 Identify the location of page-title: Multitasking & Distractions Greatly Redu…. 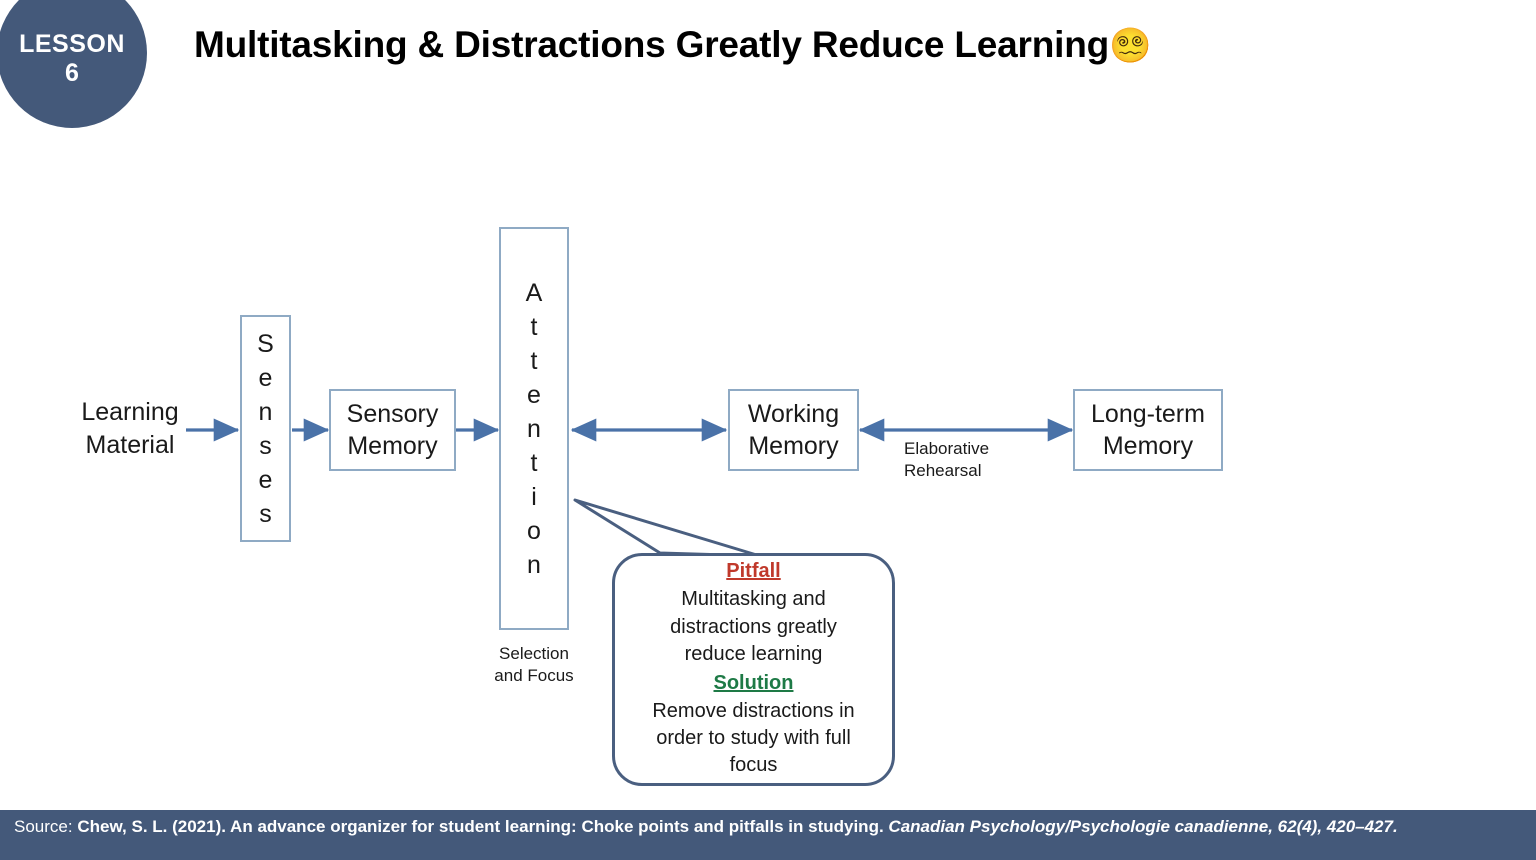
(672, 45).